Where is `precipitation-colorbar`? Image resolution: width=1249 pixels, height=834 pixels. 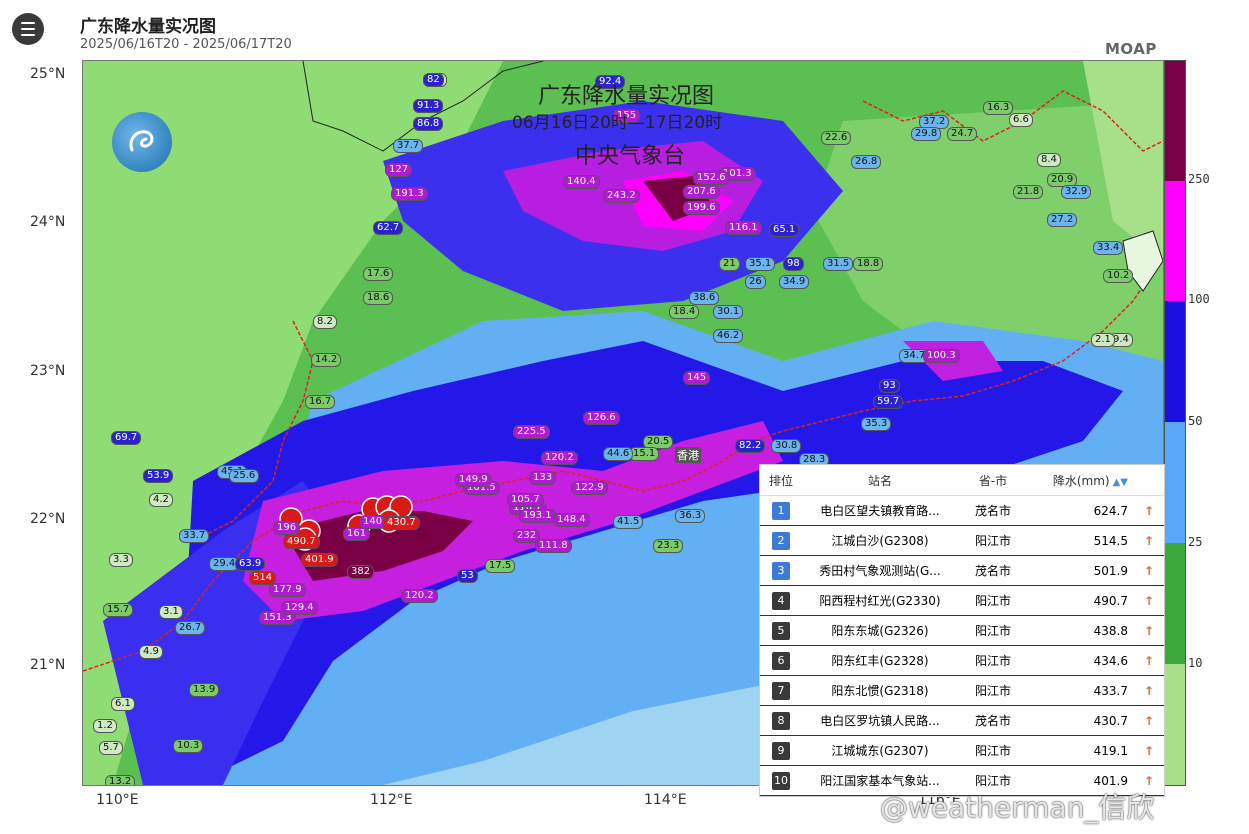
precipitation-colorbar is located at coordinates (1175, 423).